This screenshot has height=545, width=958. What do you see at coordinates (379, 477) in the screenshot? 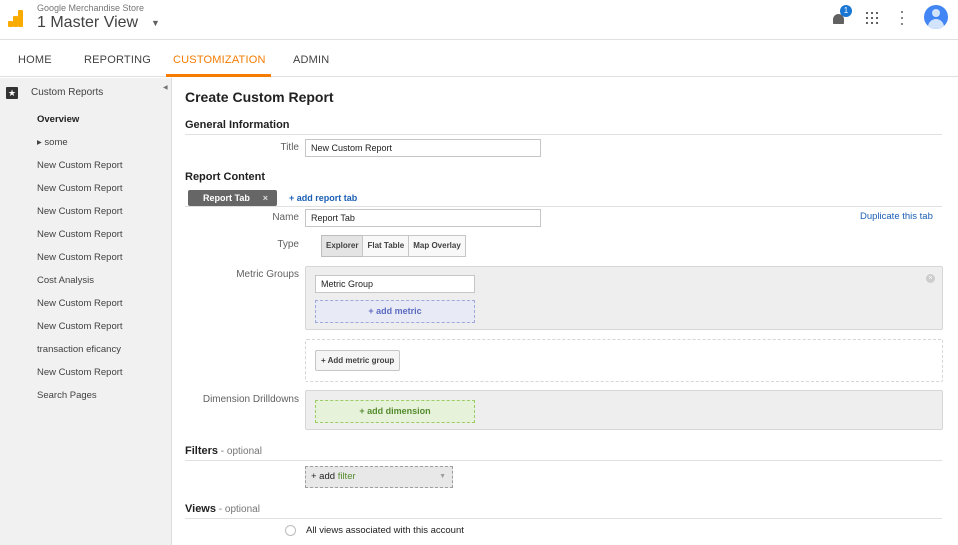
I see `add-filter-dropdown: + add filter ▼` at bounding box center [379, 477].